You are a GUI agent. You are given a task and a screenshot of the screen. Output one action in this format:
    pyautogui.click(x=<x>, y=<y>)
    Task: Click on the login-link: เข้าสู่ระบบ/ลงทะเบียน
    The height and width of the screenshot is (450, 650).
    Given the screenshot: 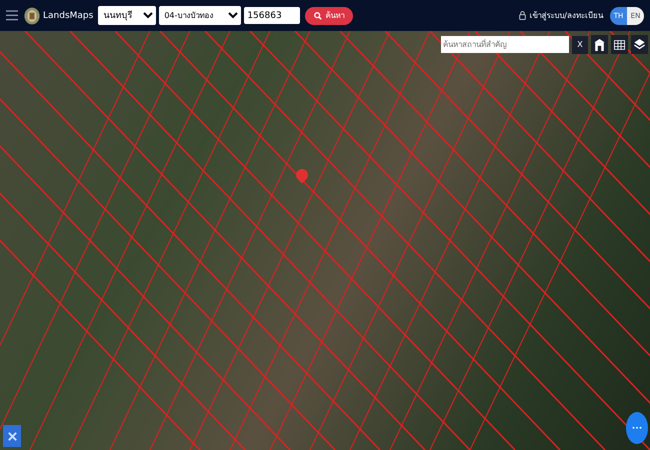 What is the action you would take?
    pyautogui.click(x=566, y=15)
    